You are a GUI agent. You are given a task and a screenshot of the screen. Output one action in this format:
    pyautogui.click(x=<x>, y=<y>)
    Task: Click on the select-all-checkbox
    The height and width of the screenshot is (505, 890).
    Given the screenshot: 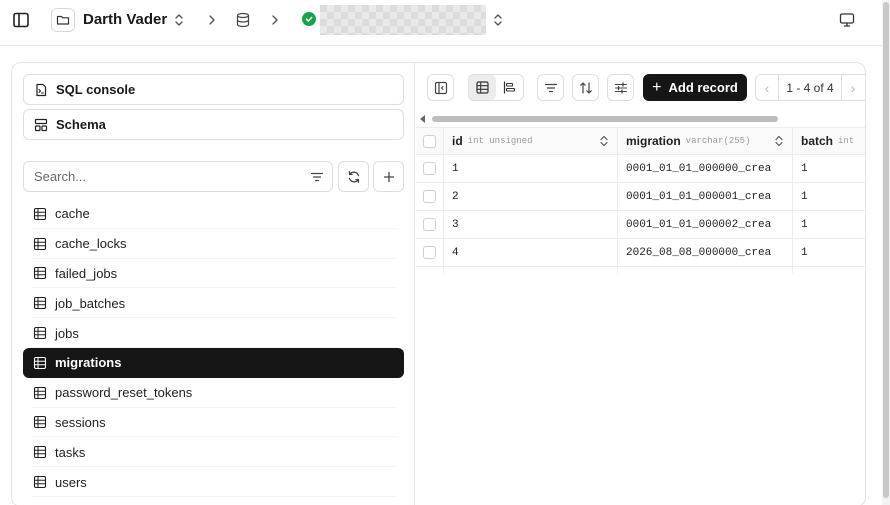 What is the action you would take?
    pyautogui.click(x=429, y=141)
    